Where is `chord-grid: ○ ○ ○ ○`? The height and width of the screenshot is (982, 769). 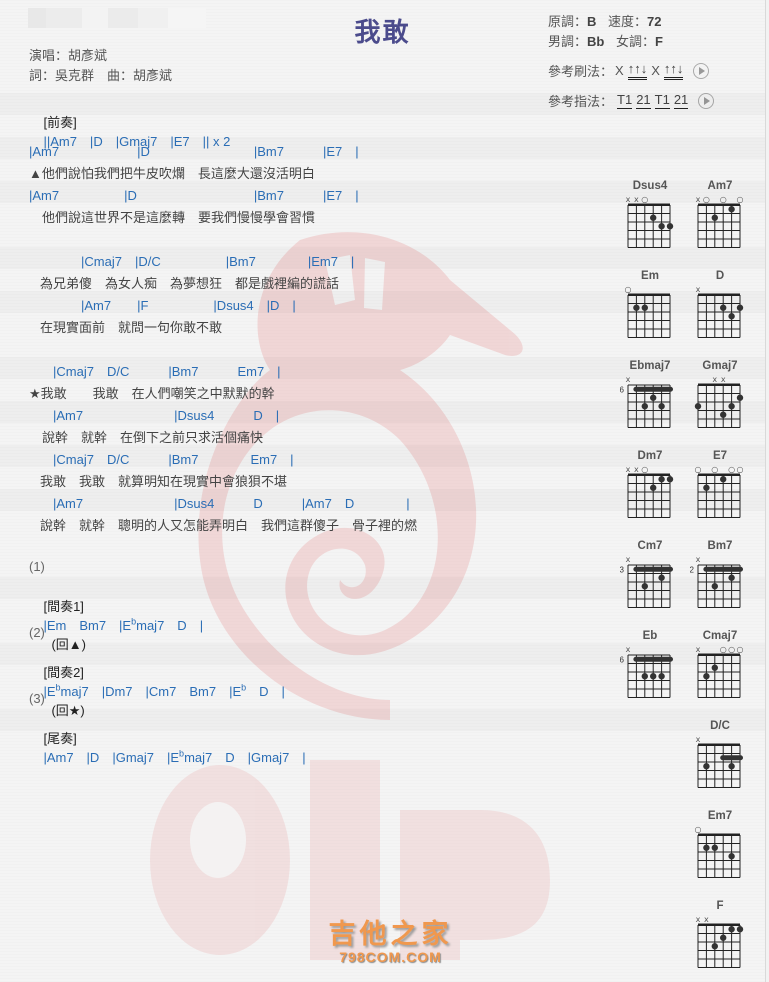 chord-grid: ○ ○ ○ ○ is located at coordinates (719, 491).